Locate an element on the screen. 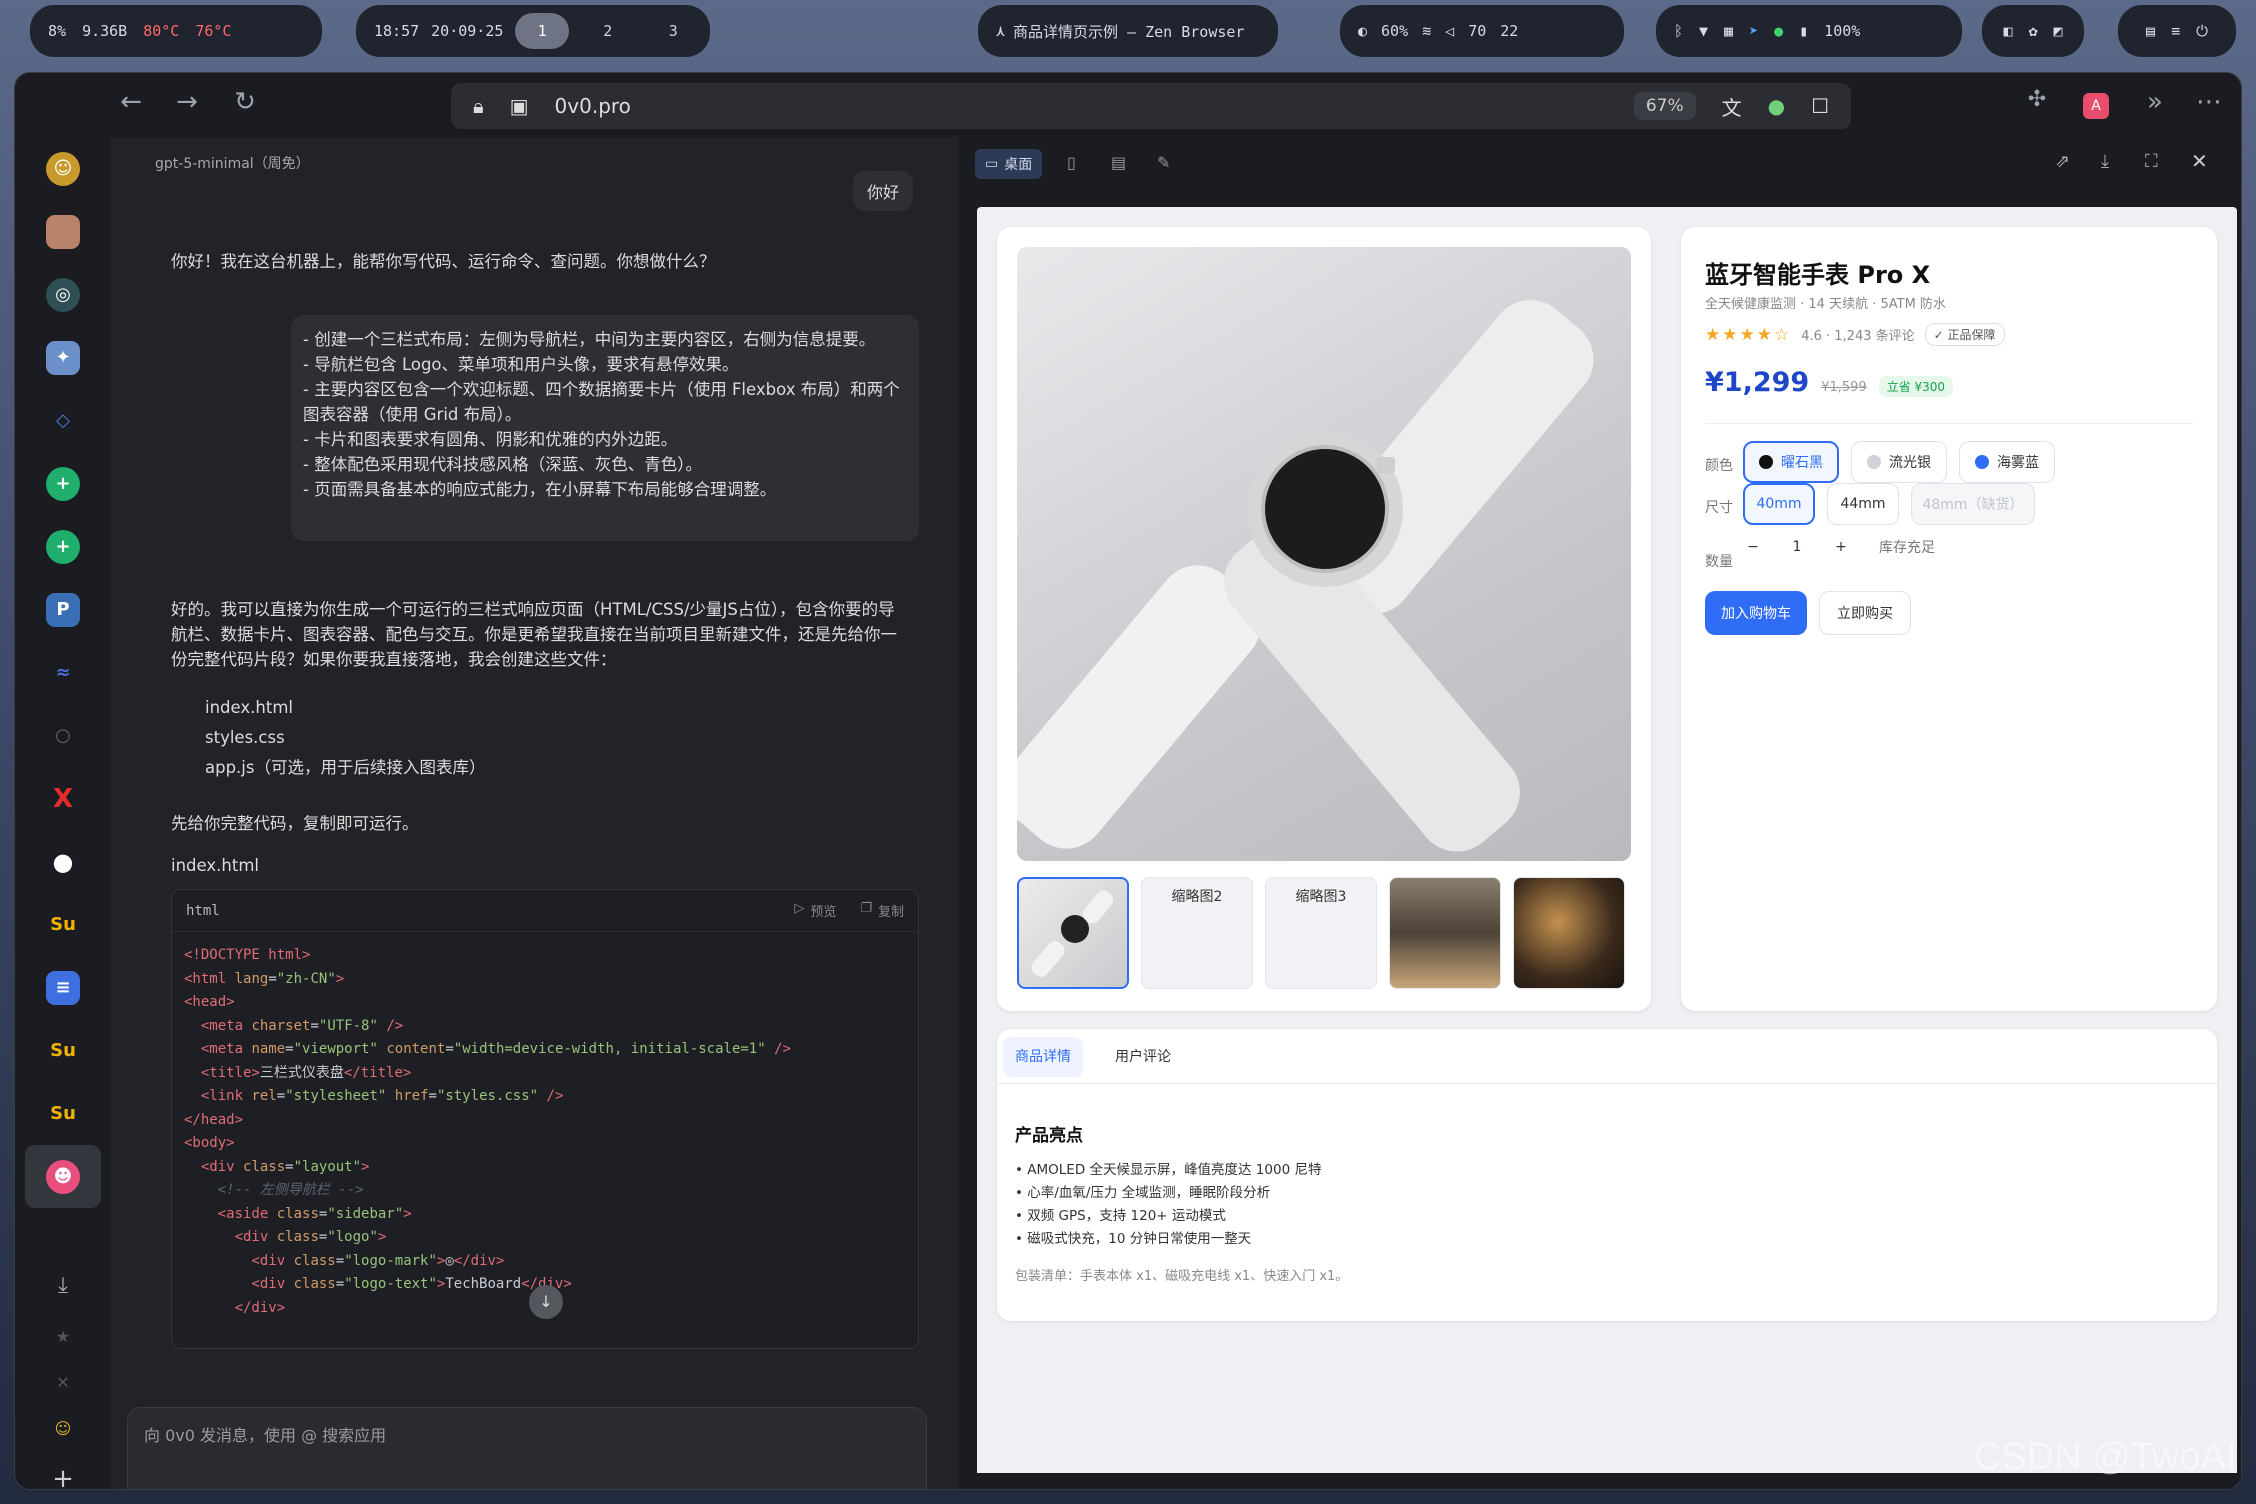  color-options: 曜石黑 流光银 海雾蓝 is located at coordinates (1899, 462).